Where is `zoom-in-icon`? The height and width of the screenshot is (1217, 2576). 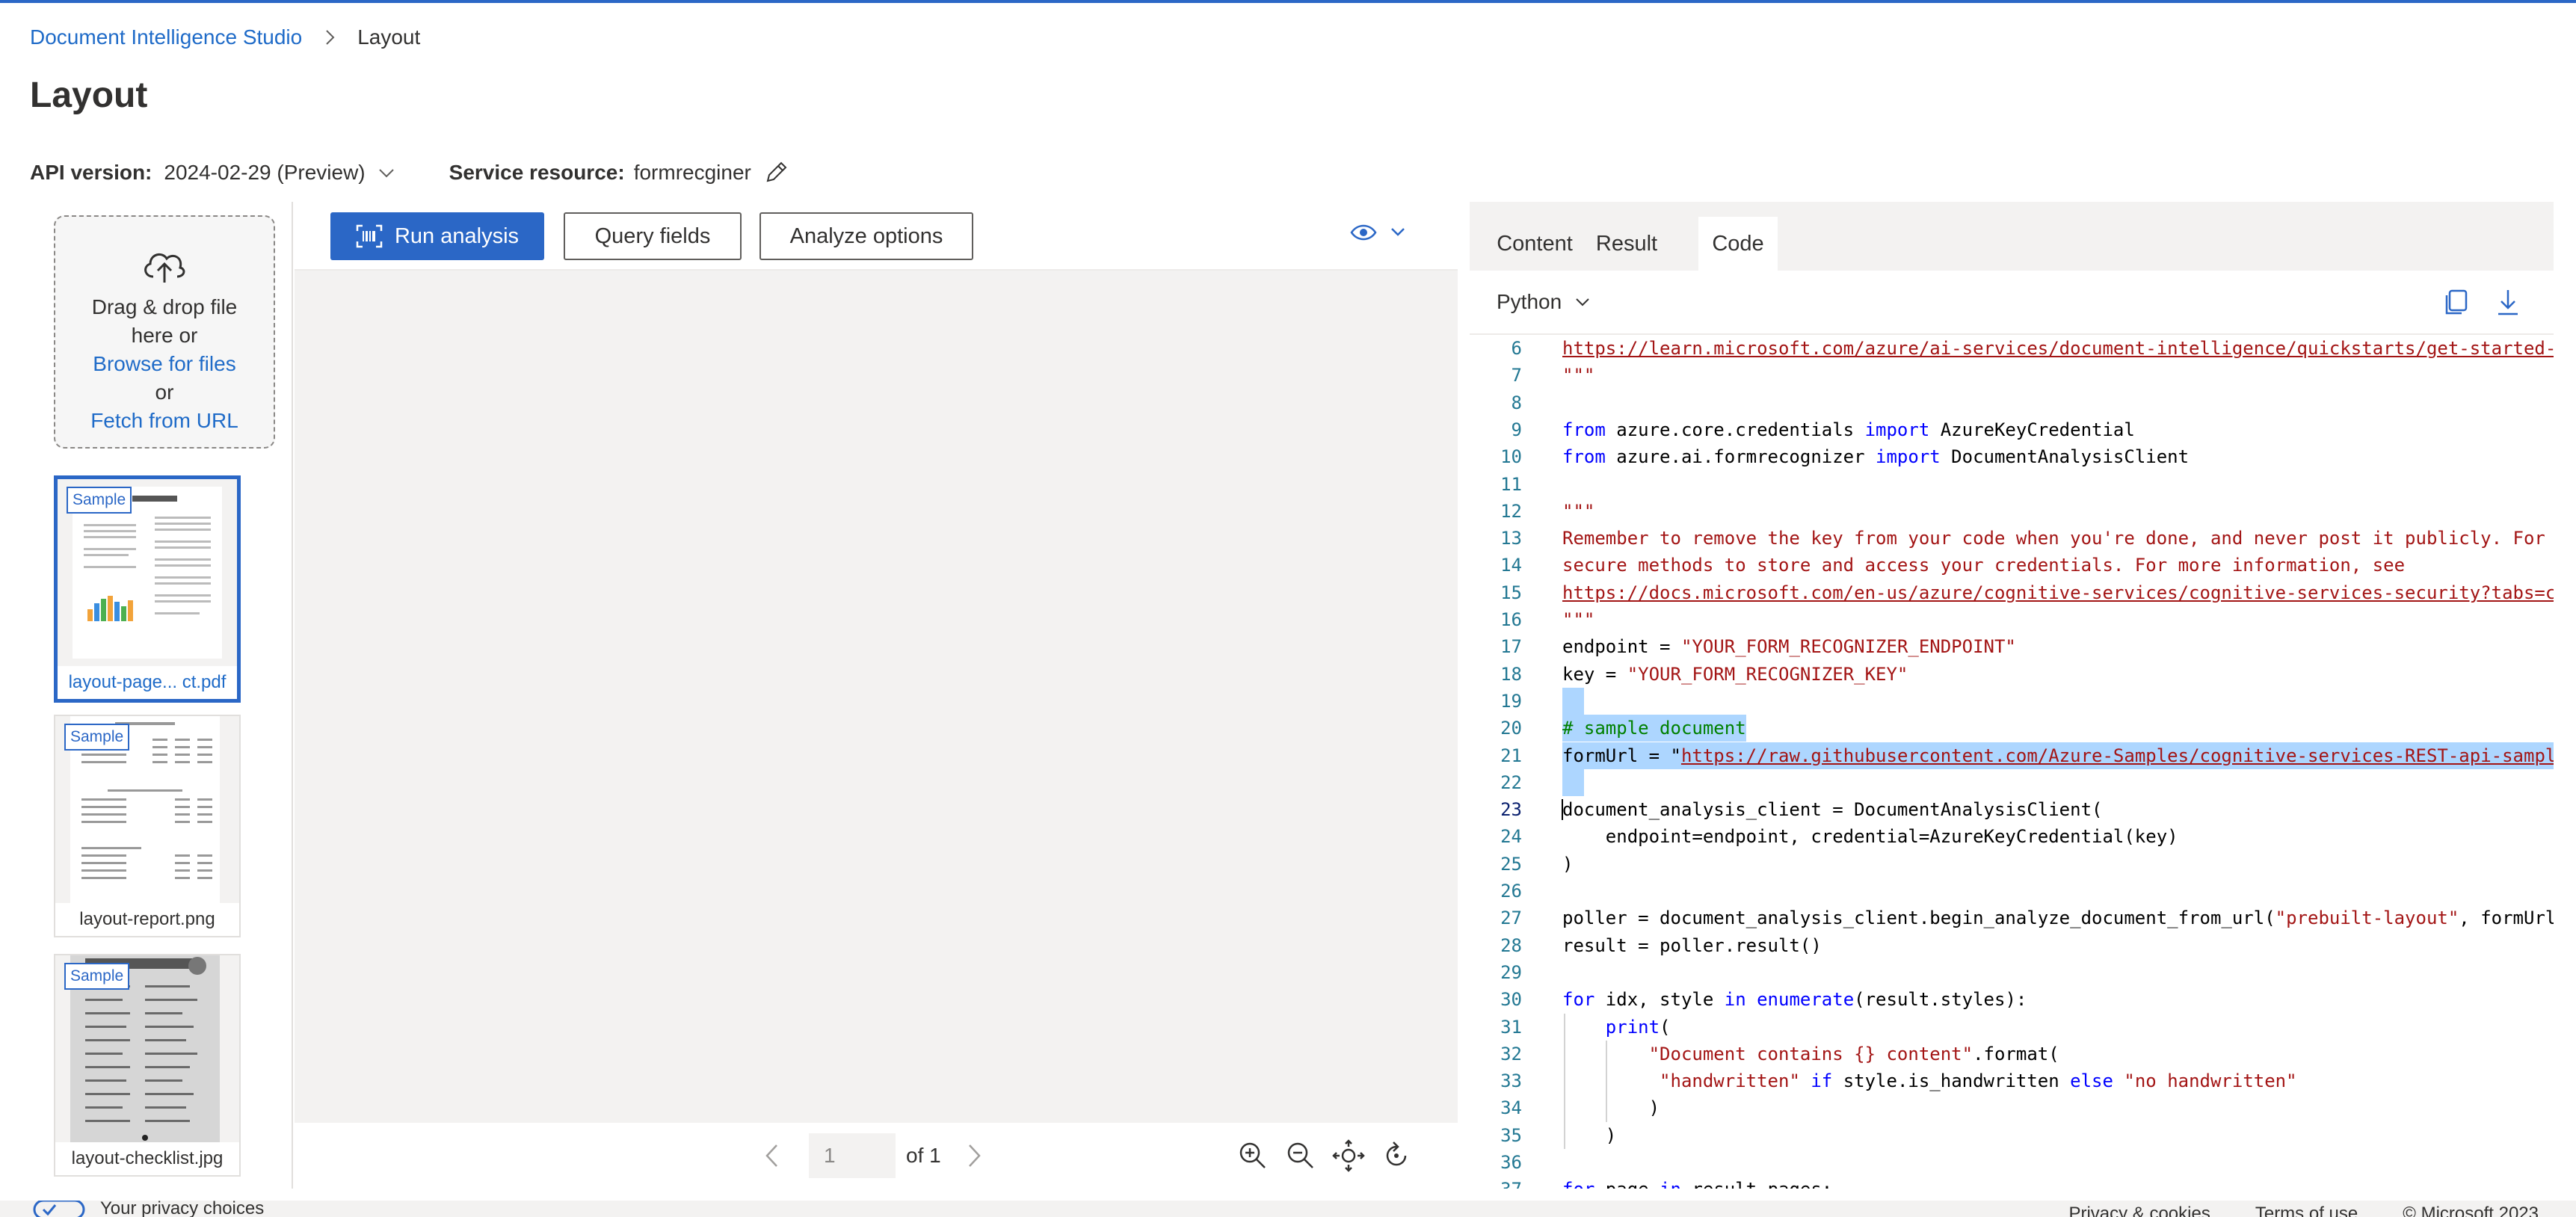 zoom-in-icon is located at coordinates (1252, 1156).